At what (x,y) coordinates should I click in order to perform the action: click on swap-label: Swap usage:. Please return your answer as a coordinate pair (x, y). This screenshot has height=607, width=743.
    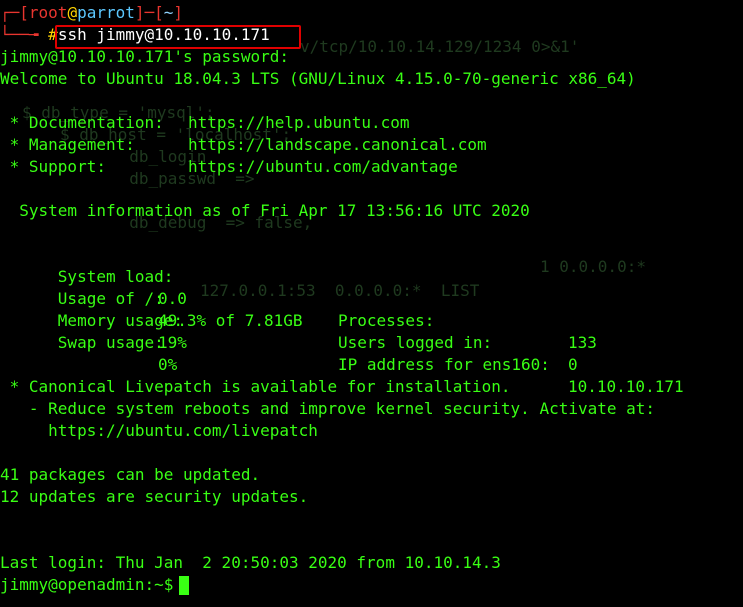
    Looking at the image, I should click on (101, 342).